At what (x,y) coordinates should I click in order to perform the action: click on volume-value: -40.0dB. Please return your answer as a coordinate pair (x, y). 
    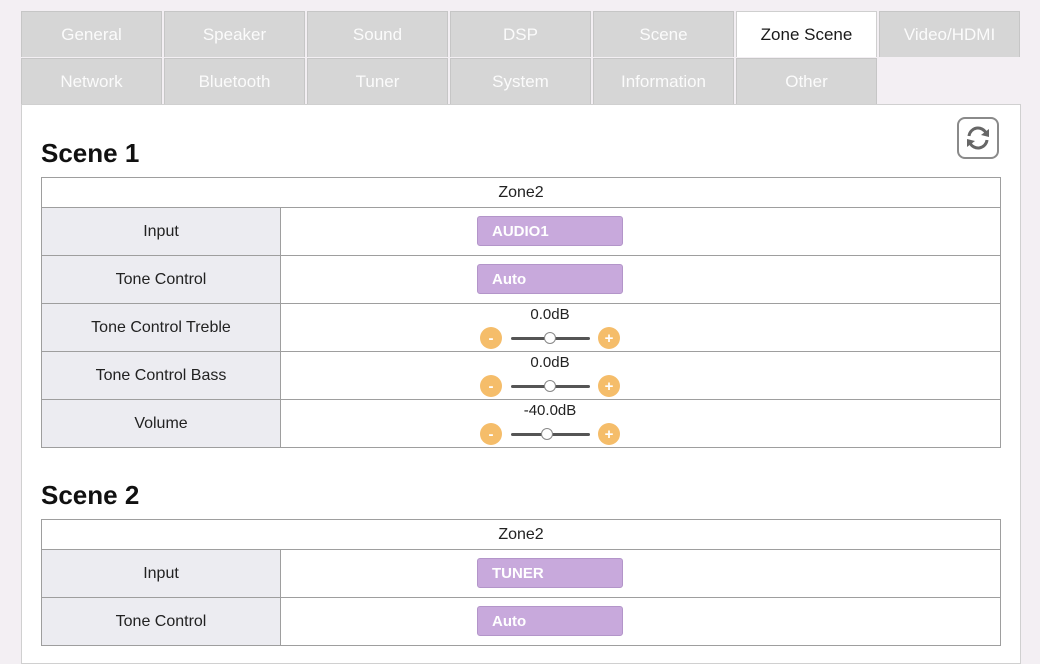
    Looking at the image, I should click on (550, 410).